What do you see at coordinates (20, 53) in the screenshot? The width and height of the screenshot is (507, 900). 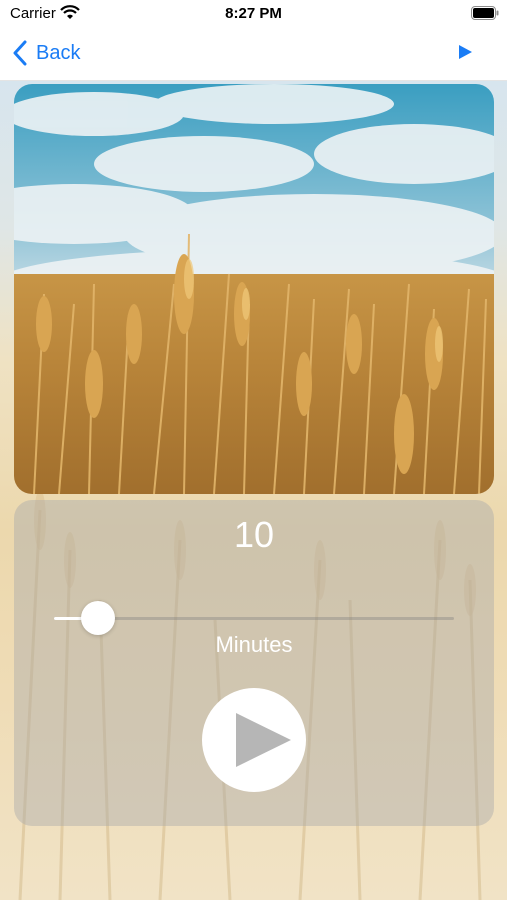 I see `chevron-left-icon` at bounding box center [20, 53].